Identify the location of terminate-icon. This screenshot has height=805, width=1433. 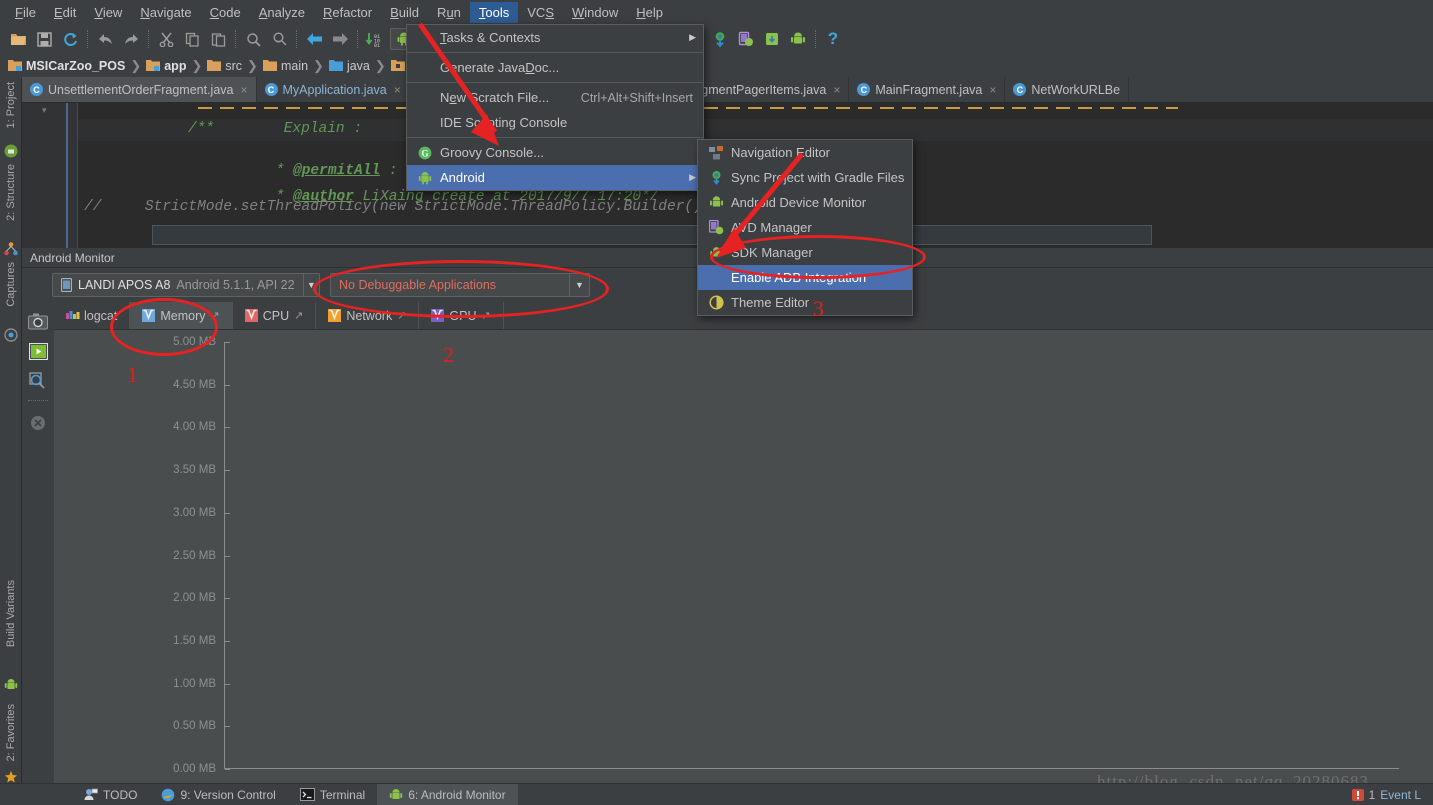
(38, 423).